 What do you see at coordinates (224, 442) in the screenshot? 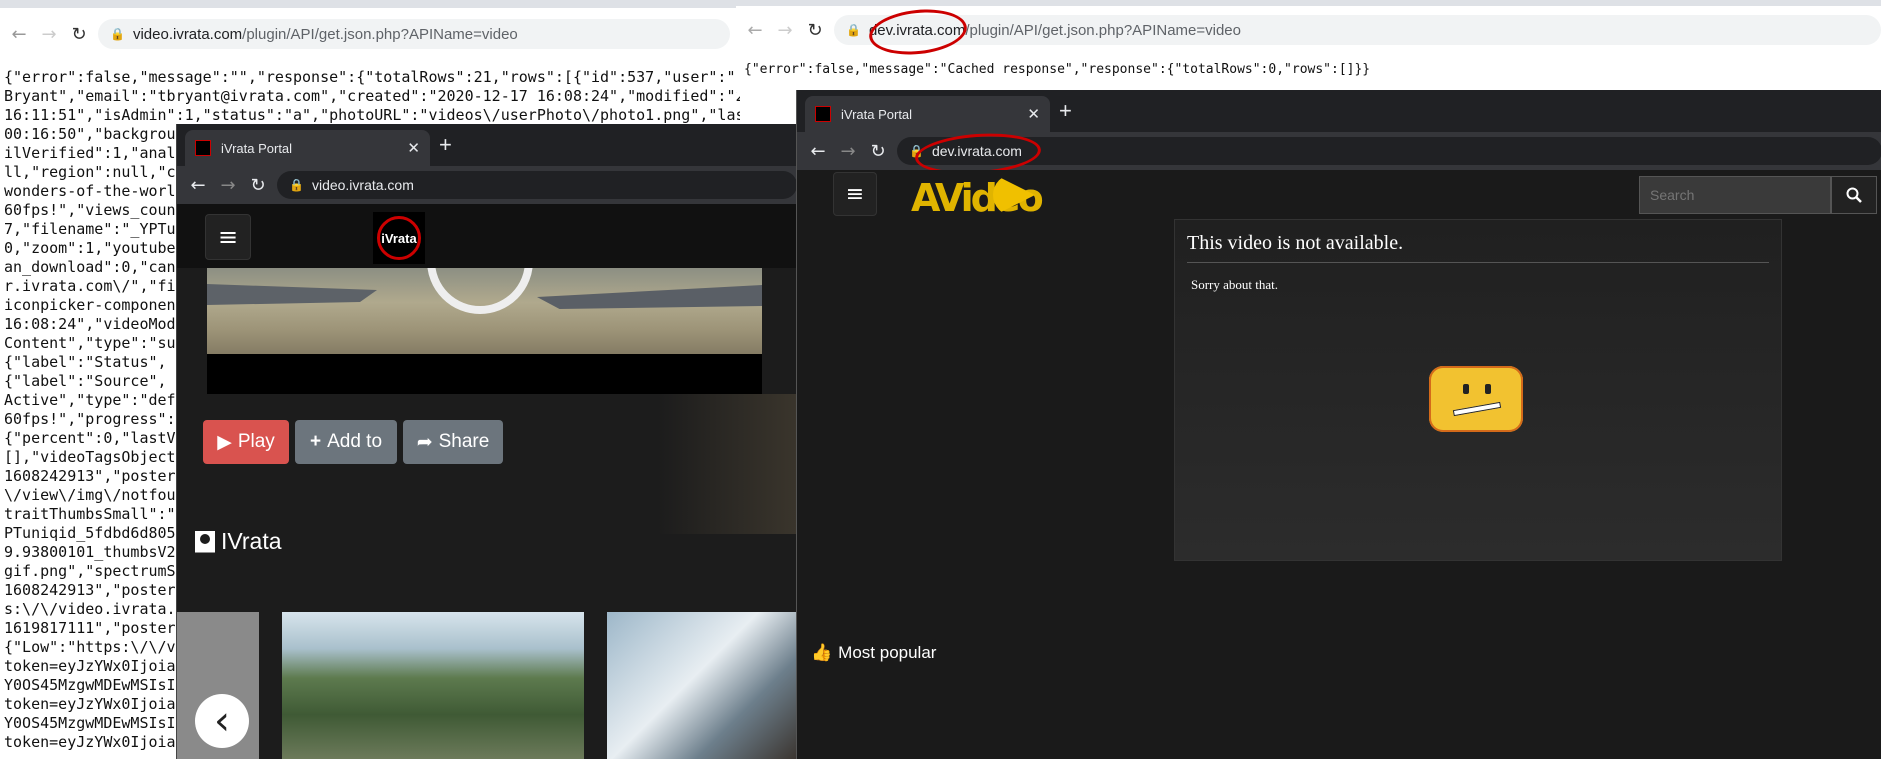
I see `play-icon: ▶` at bounding box center [224, 442].